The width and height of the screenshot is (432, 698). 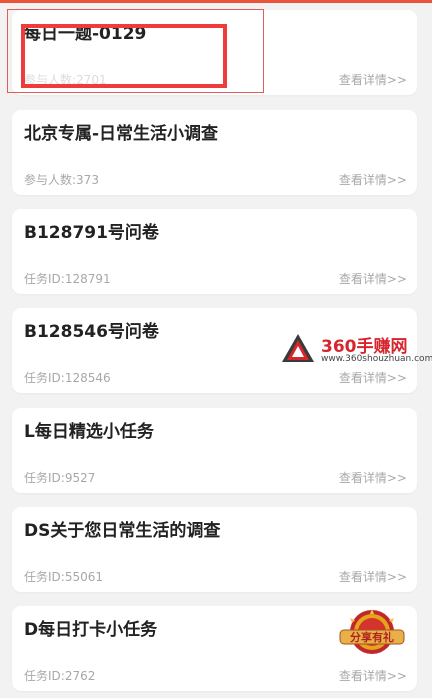 What do you see at coordinates (214, 648) in the screenshot?
I see `task-card-7: D每日打卡小任务 任务ID:2762 查看详情>>` at bounding box center [214, 648].